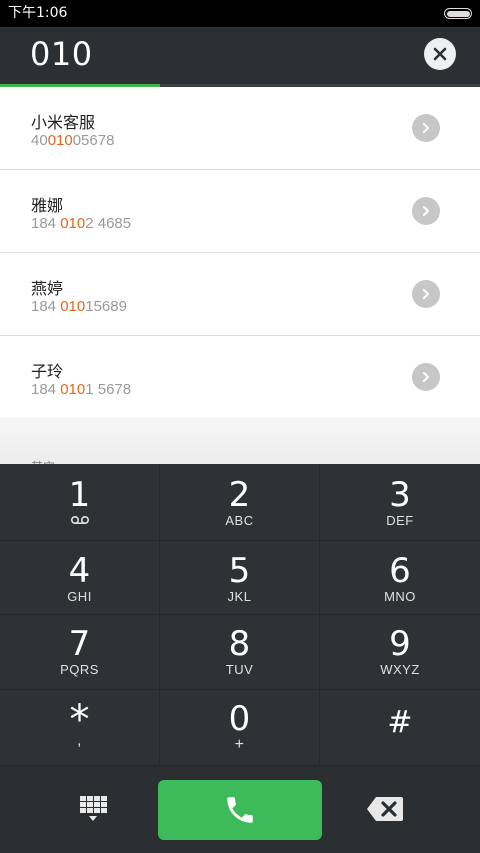 This screenshot has width=480, height=853. I want to click on contact-row: 小米客服 4001005678, so click(240, 128).